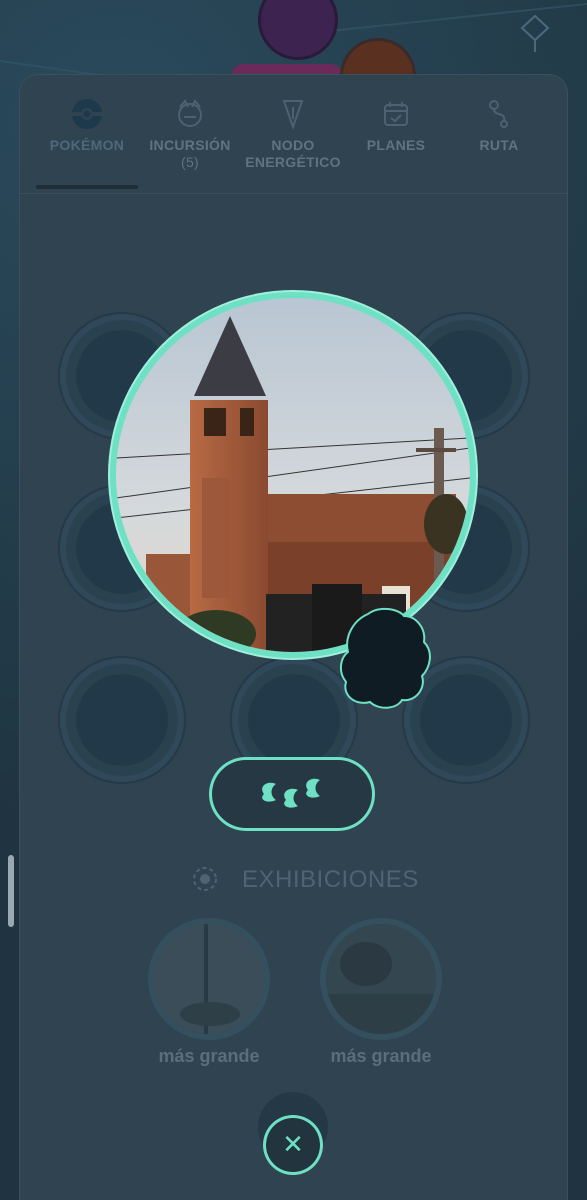 The height and width of the screenshot is (1200, 587). What do you see at coordinates (122, 720) in the screenshot?
I see `nearby-stop` at bounding box center [122, 720].